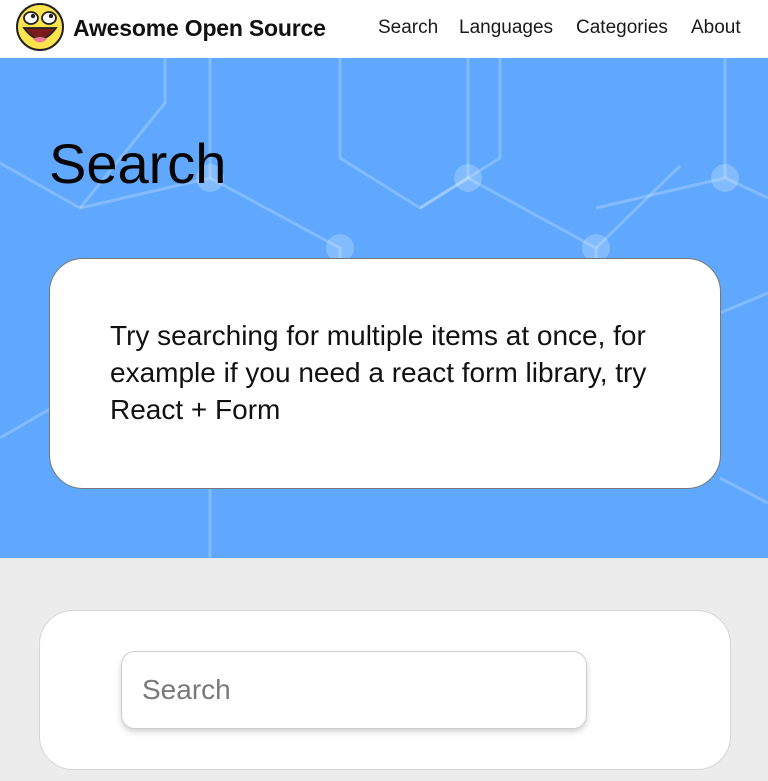  Describe the element at coordinates (199, 28) in the screenshot. I see `site-title: Awesome Open Source` at that location.